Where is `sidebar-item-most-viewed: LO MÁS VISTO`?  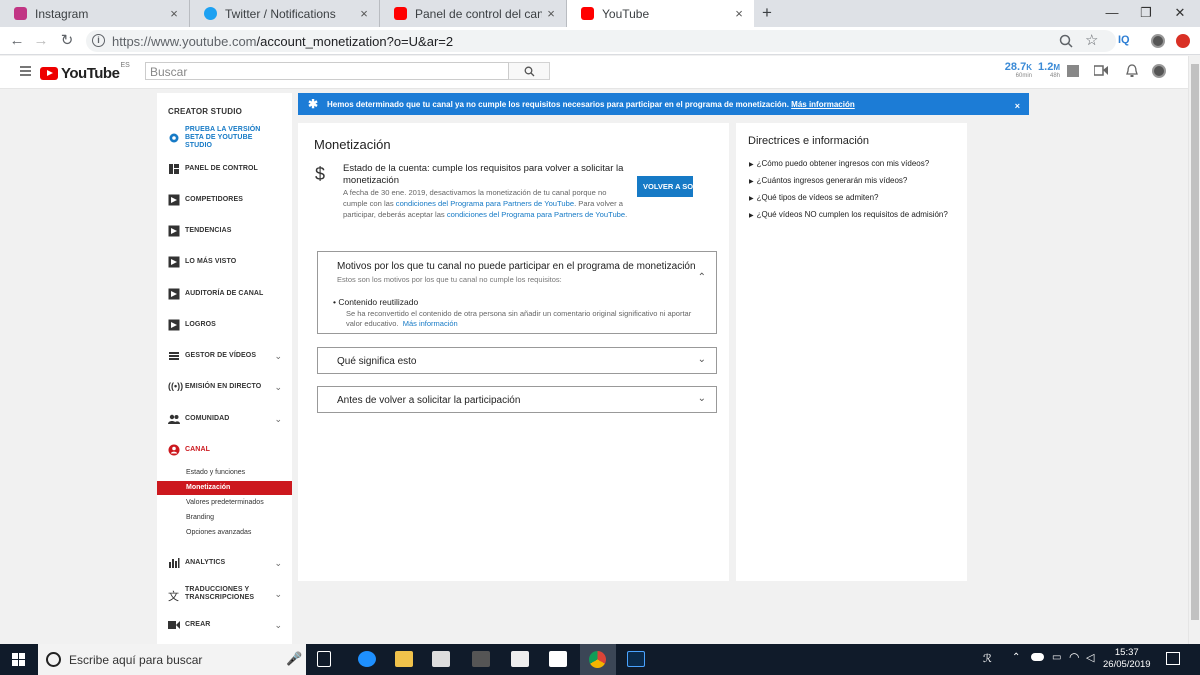
sidebar-item-most-viewed: LO MÁS VISTO is located at coordinates (224, 262).